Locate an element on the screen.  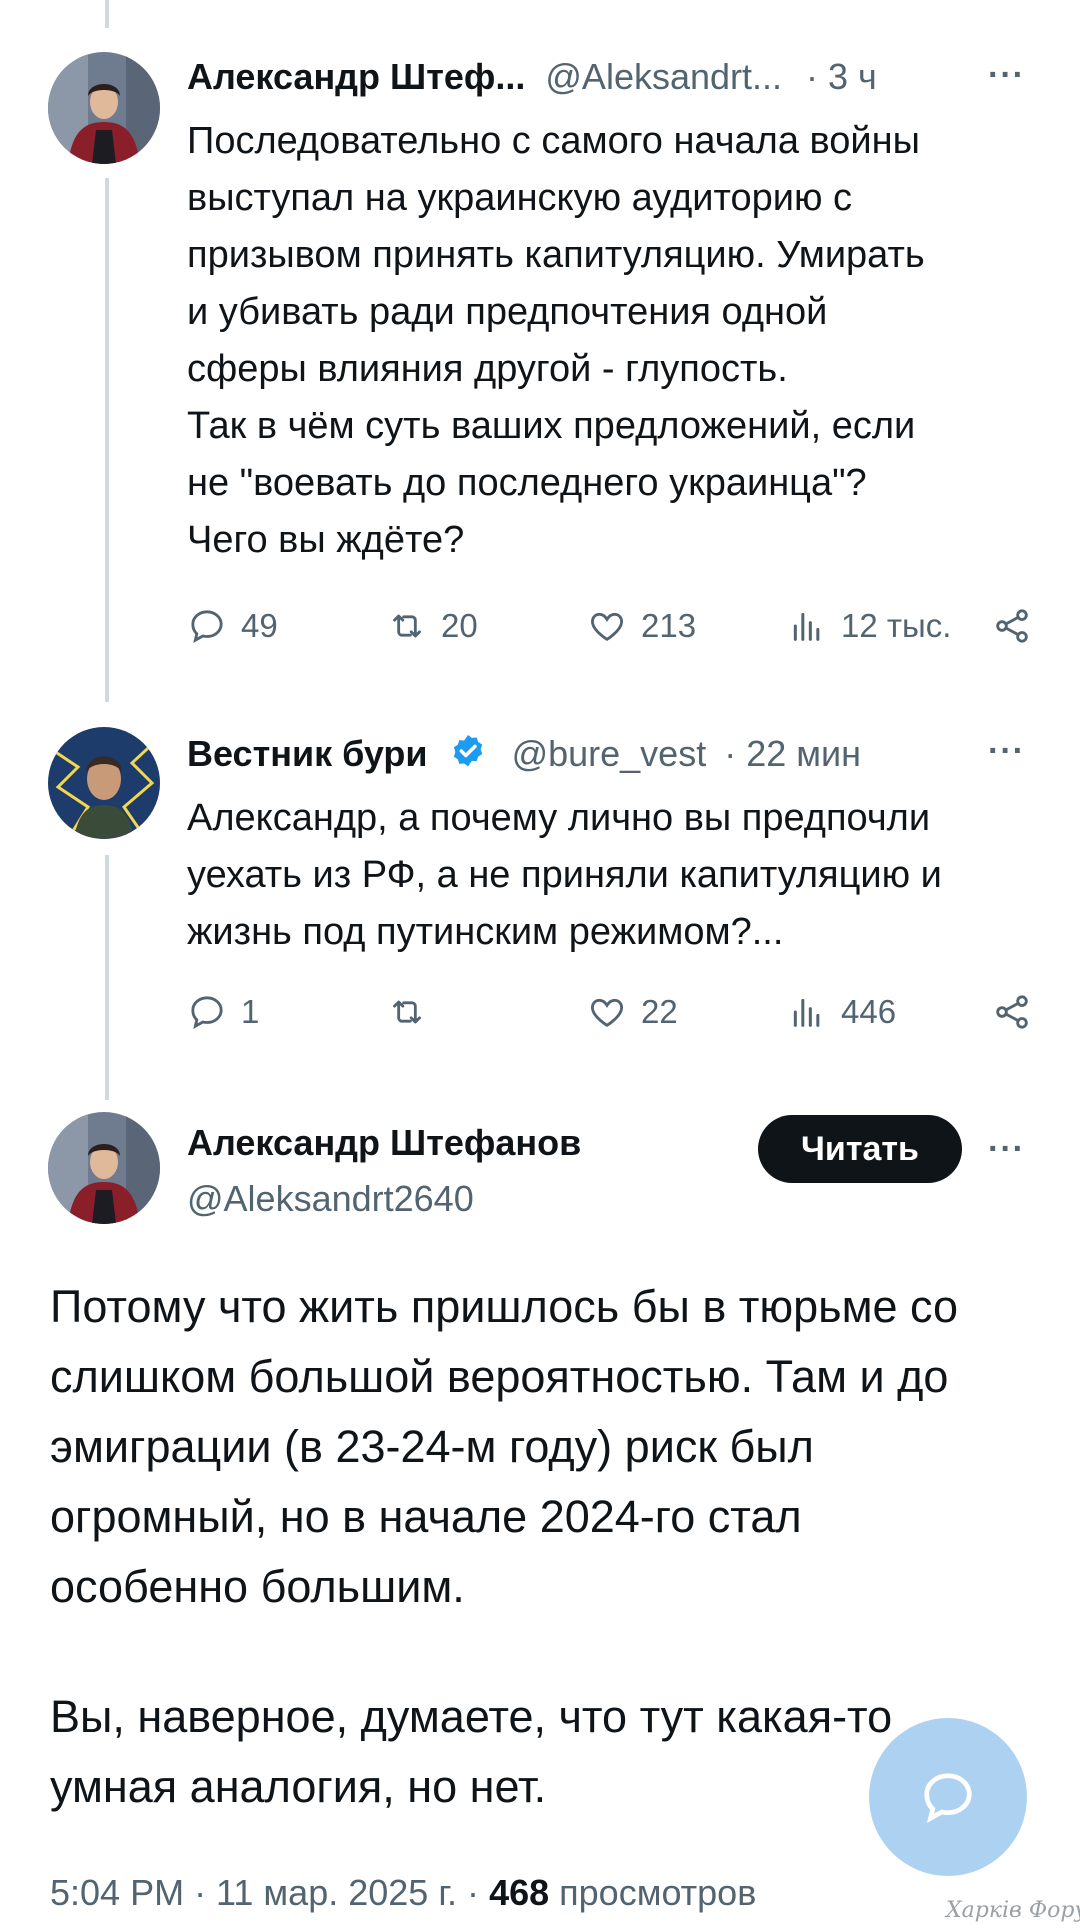
verified-badge-icon is located at coordinates (468, 756).